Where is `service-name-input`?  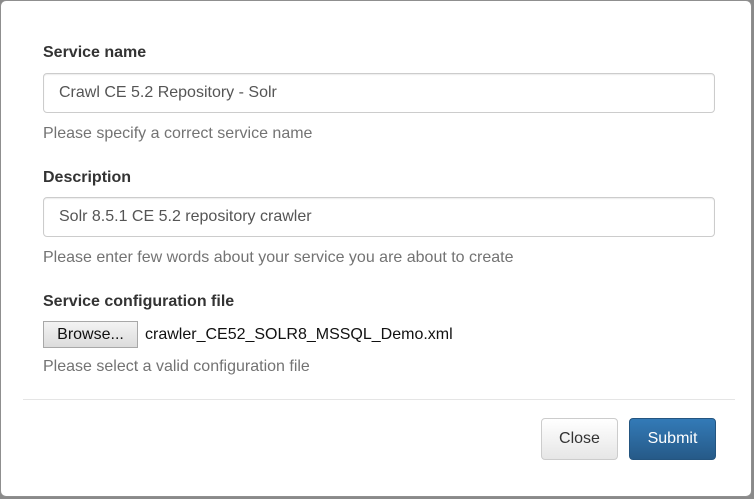 service-name-input is located at coordinates (379, 93).